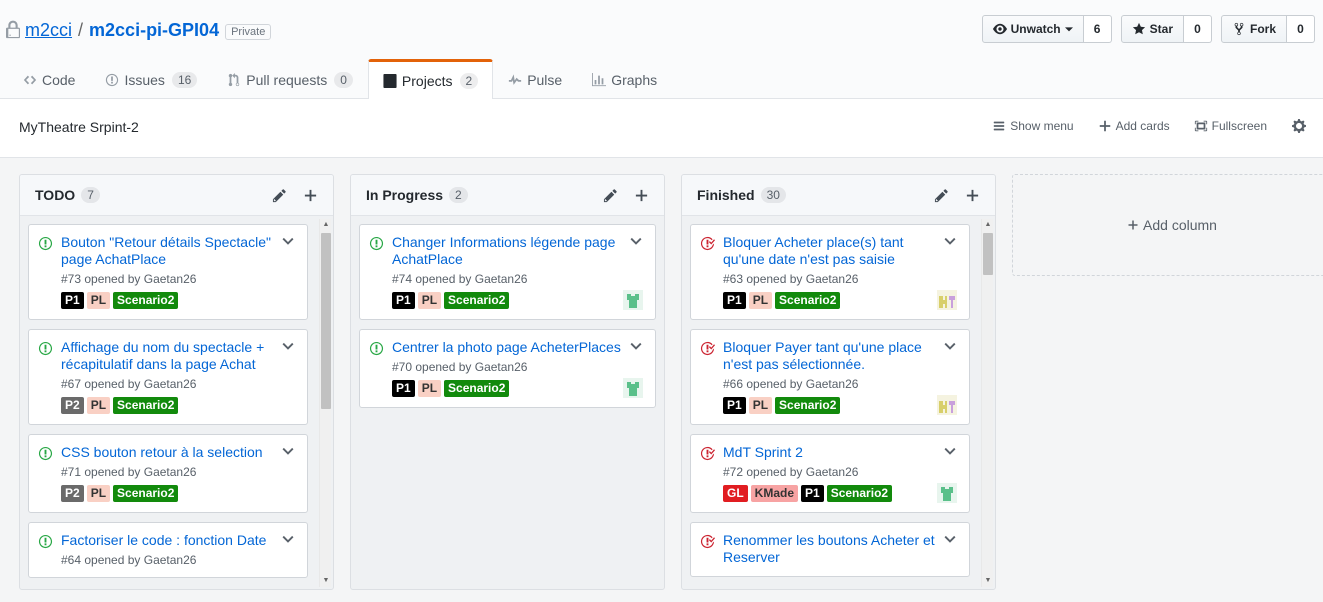 The height and width of the screenshot is (602, 1323). Describe the element at coordinates (841, 452) in the screenshot. I see `card-title: MdT Sprint 2` at that location.